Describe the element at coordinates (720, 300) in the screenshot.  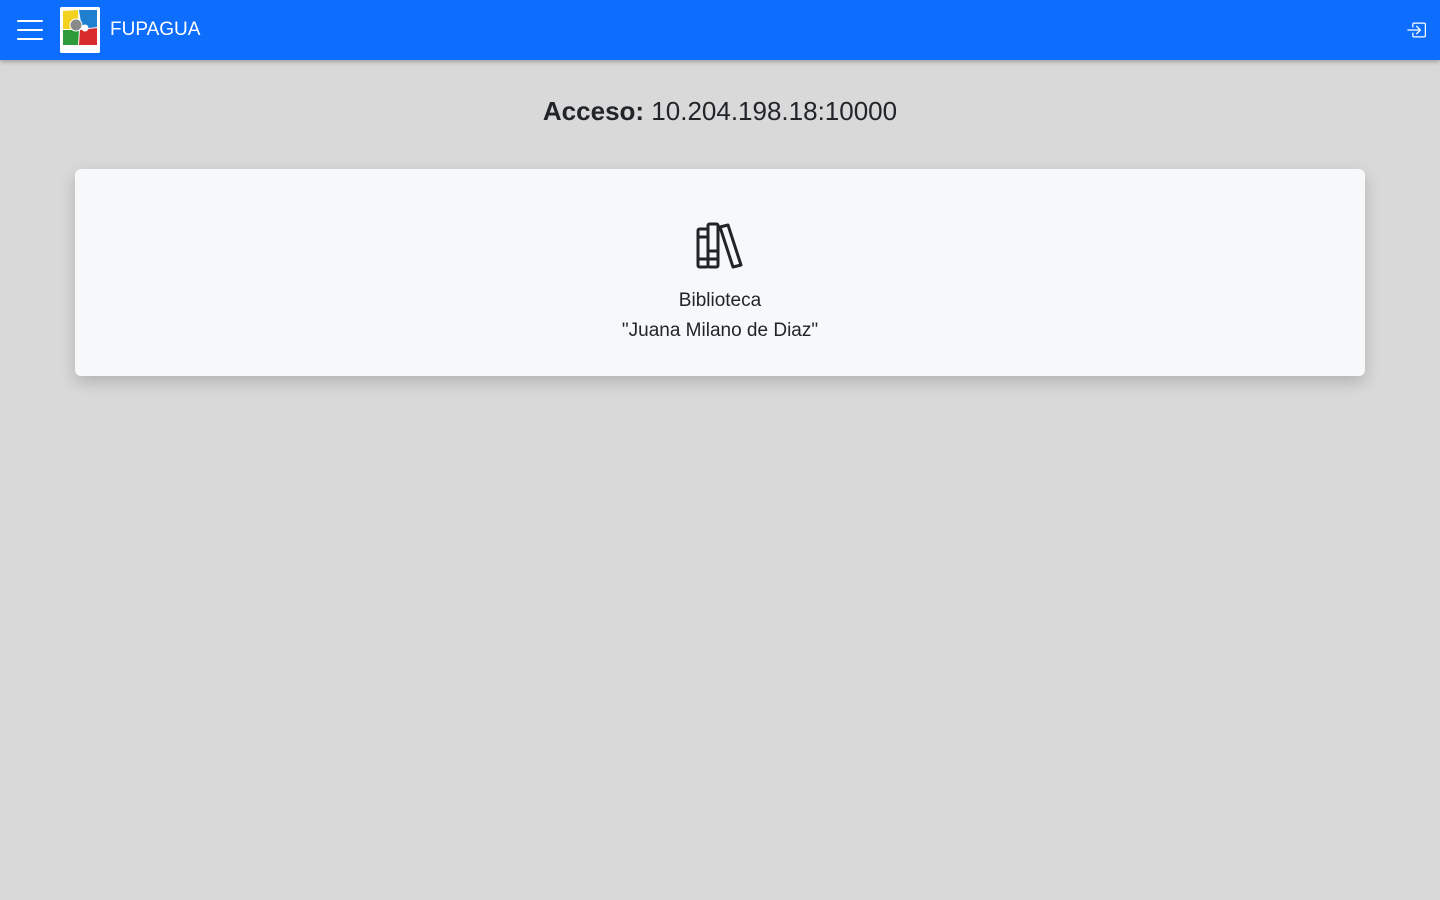
I see `card-title-line1: Biblioteca` at that location.